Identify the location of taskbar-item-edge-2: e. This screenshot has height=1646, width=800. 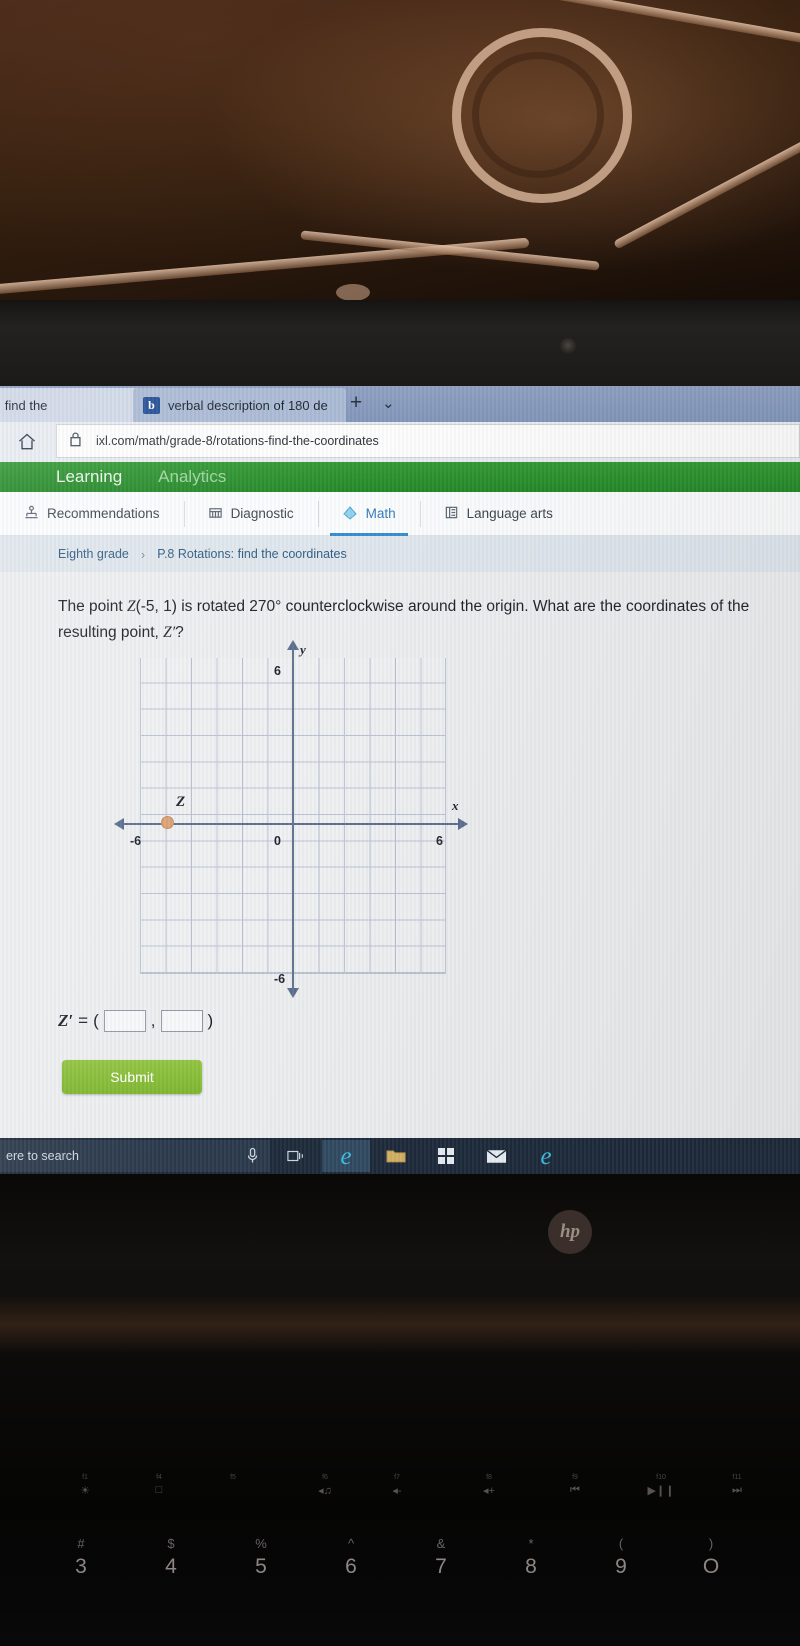
(546, 1156).